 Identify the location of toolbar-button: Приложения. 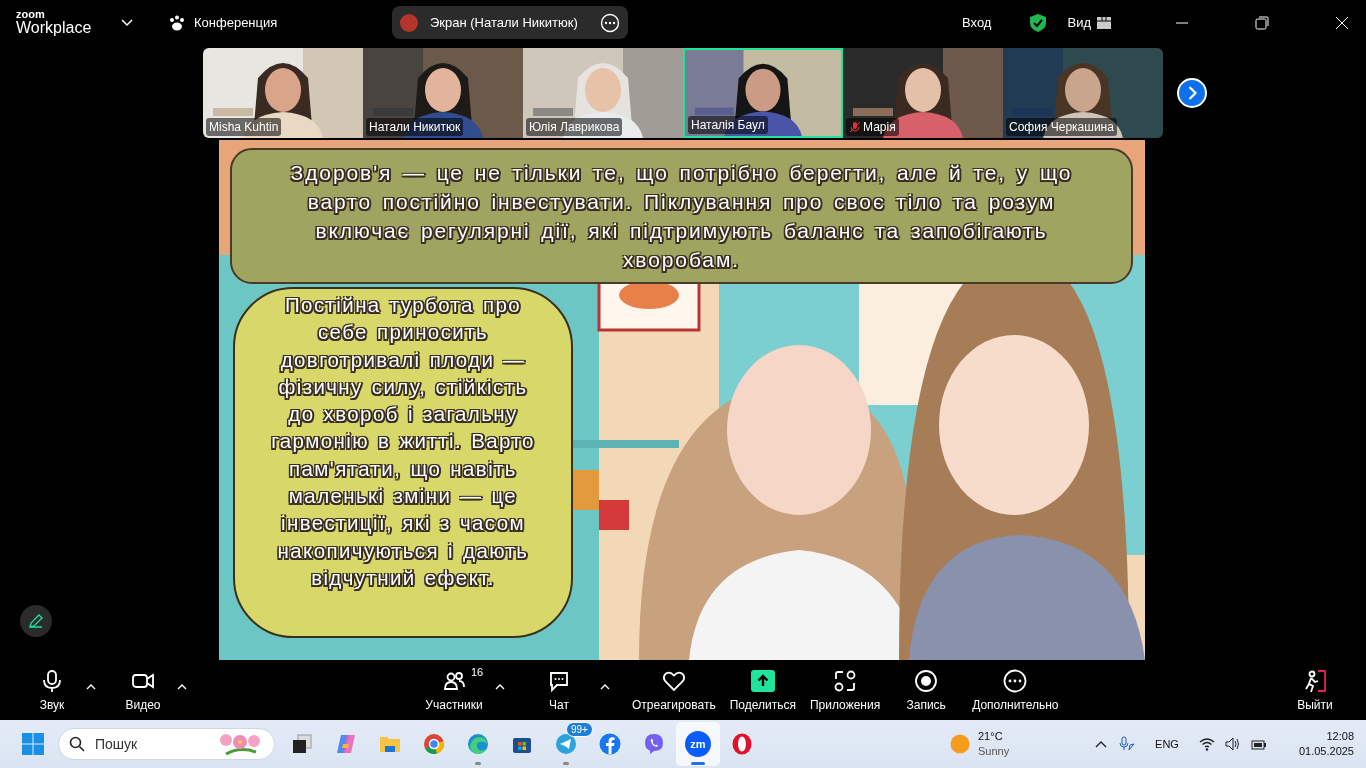
(845, 690).